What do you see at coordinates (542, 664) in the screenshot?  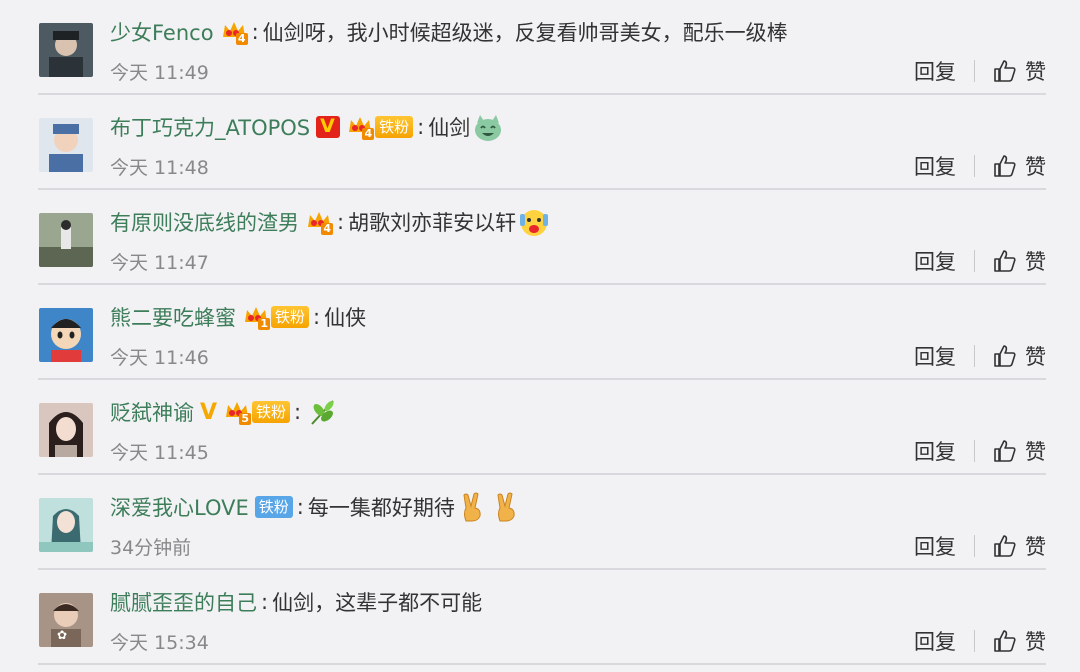 I see `row-divider` at bounding box center [542, 664].